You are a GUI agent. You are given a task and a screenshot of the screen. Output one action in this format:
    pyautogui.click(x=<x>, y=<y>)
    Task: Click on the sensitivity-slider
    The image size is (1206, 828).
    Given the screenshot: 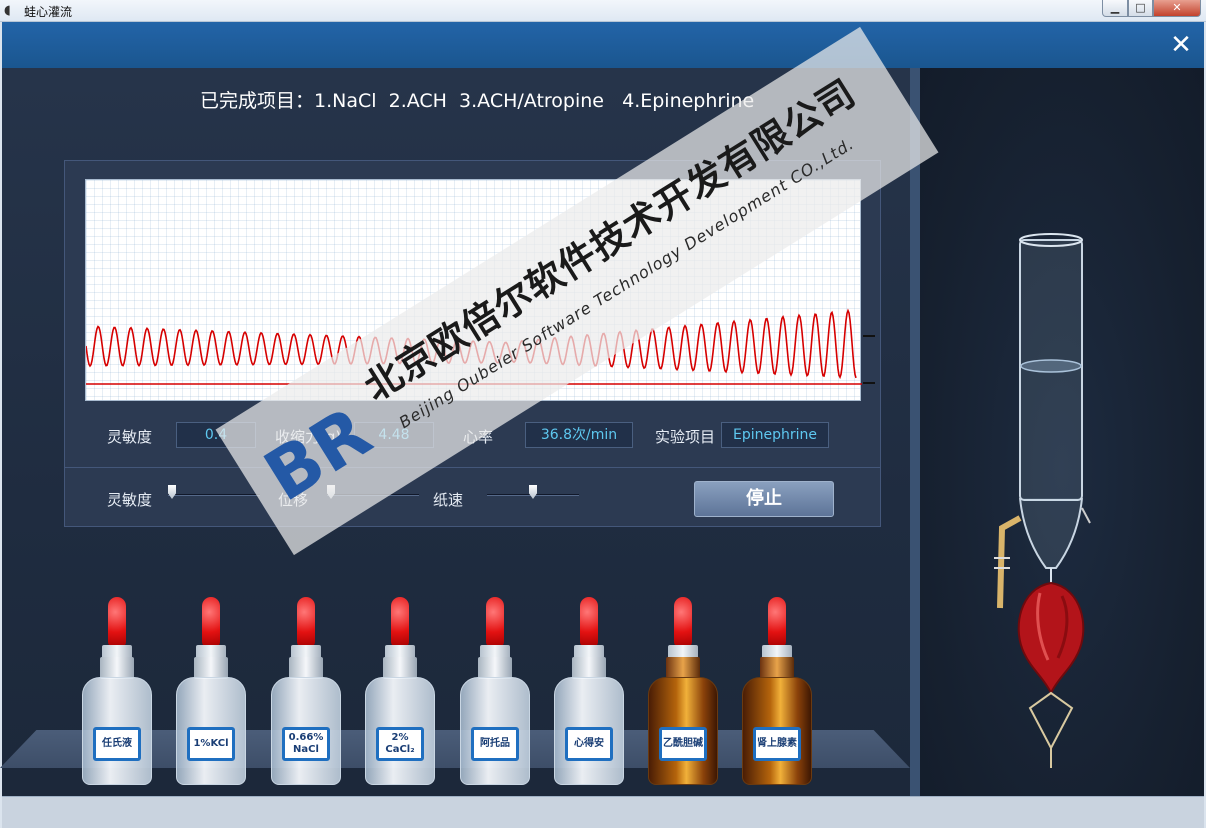 What is the action you would take?
    pyautogui.click(x=214, y=493)
    